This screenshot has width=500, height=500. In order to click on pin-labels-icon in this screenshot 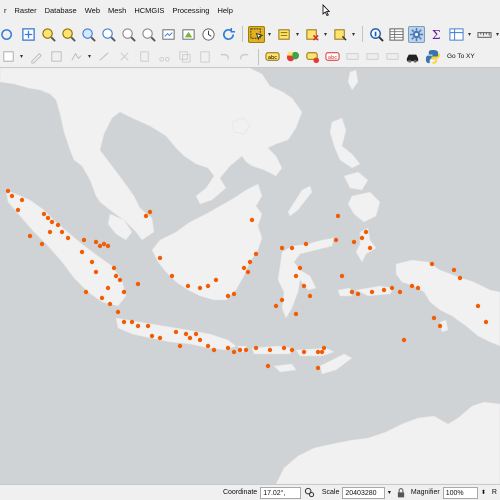, I will do `click(312, 56)`.